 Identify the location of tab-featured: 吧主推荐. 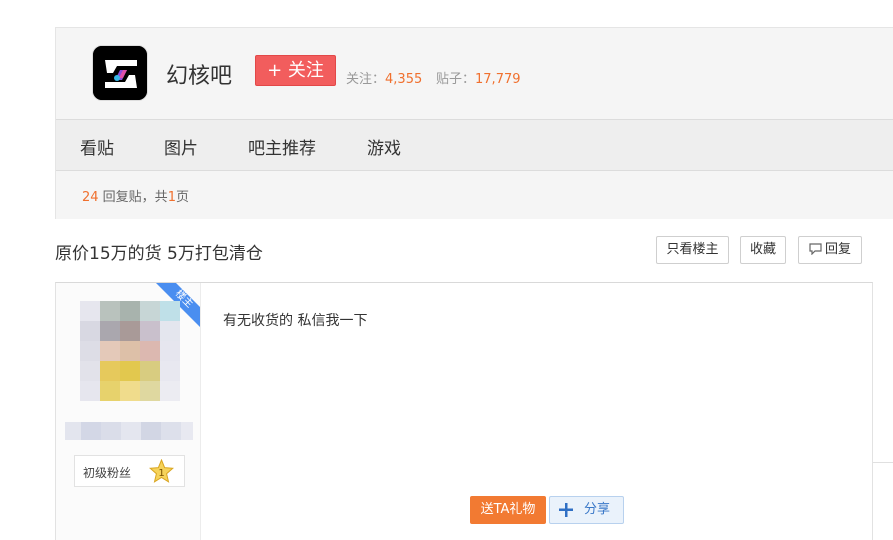
(282, 146).